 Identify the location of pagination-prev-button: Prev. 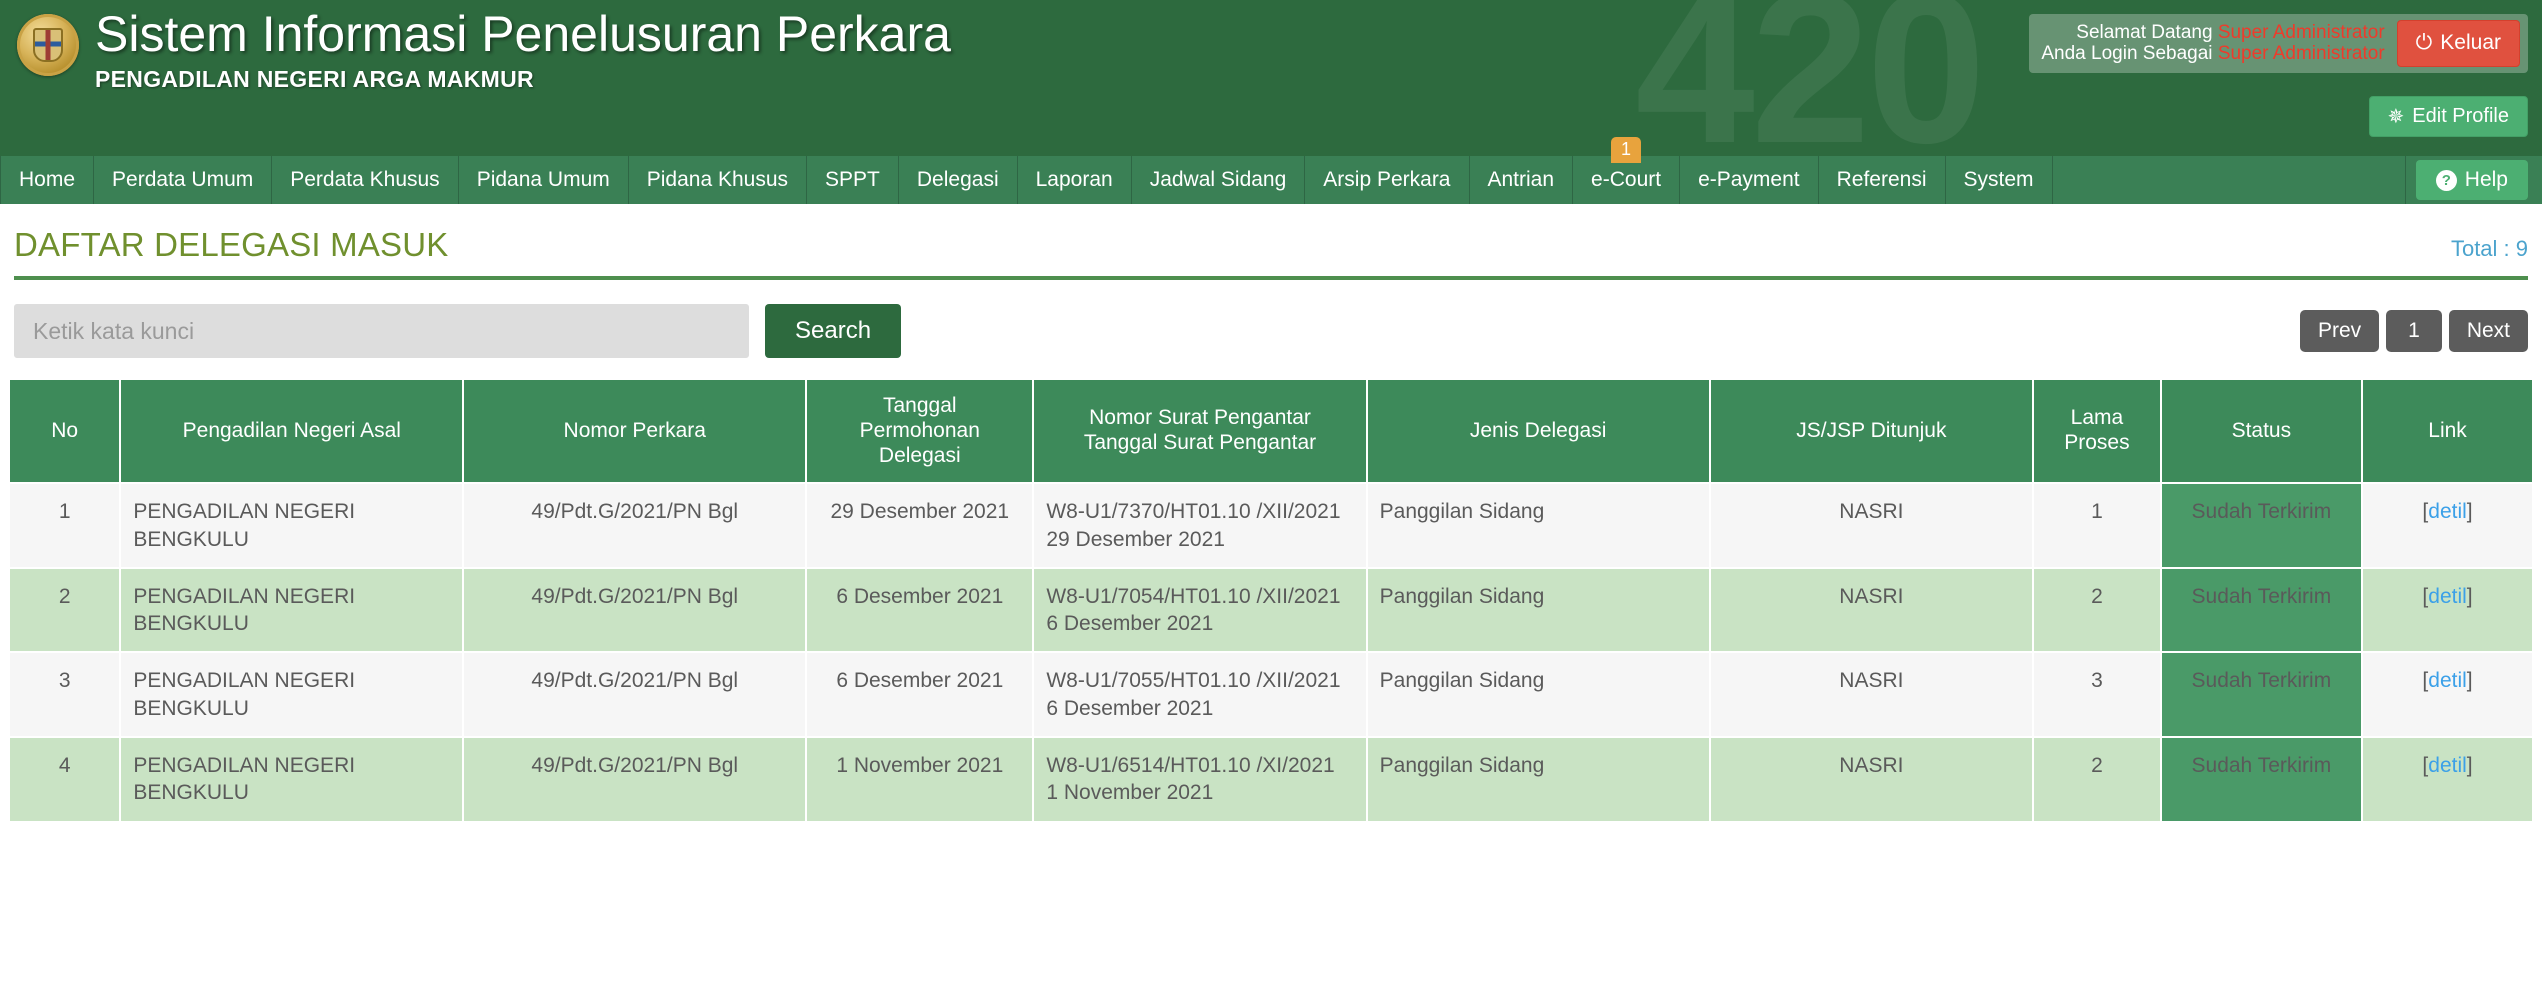
(2339, 331).